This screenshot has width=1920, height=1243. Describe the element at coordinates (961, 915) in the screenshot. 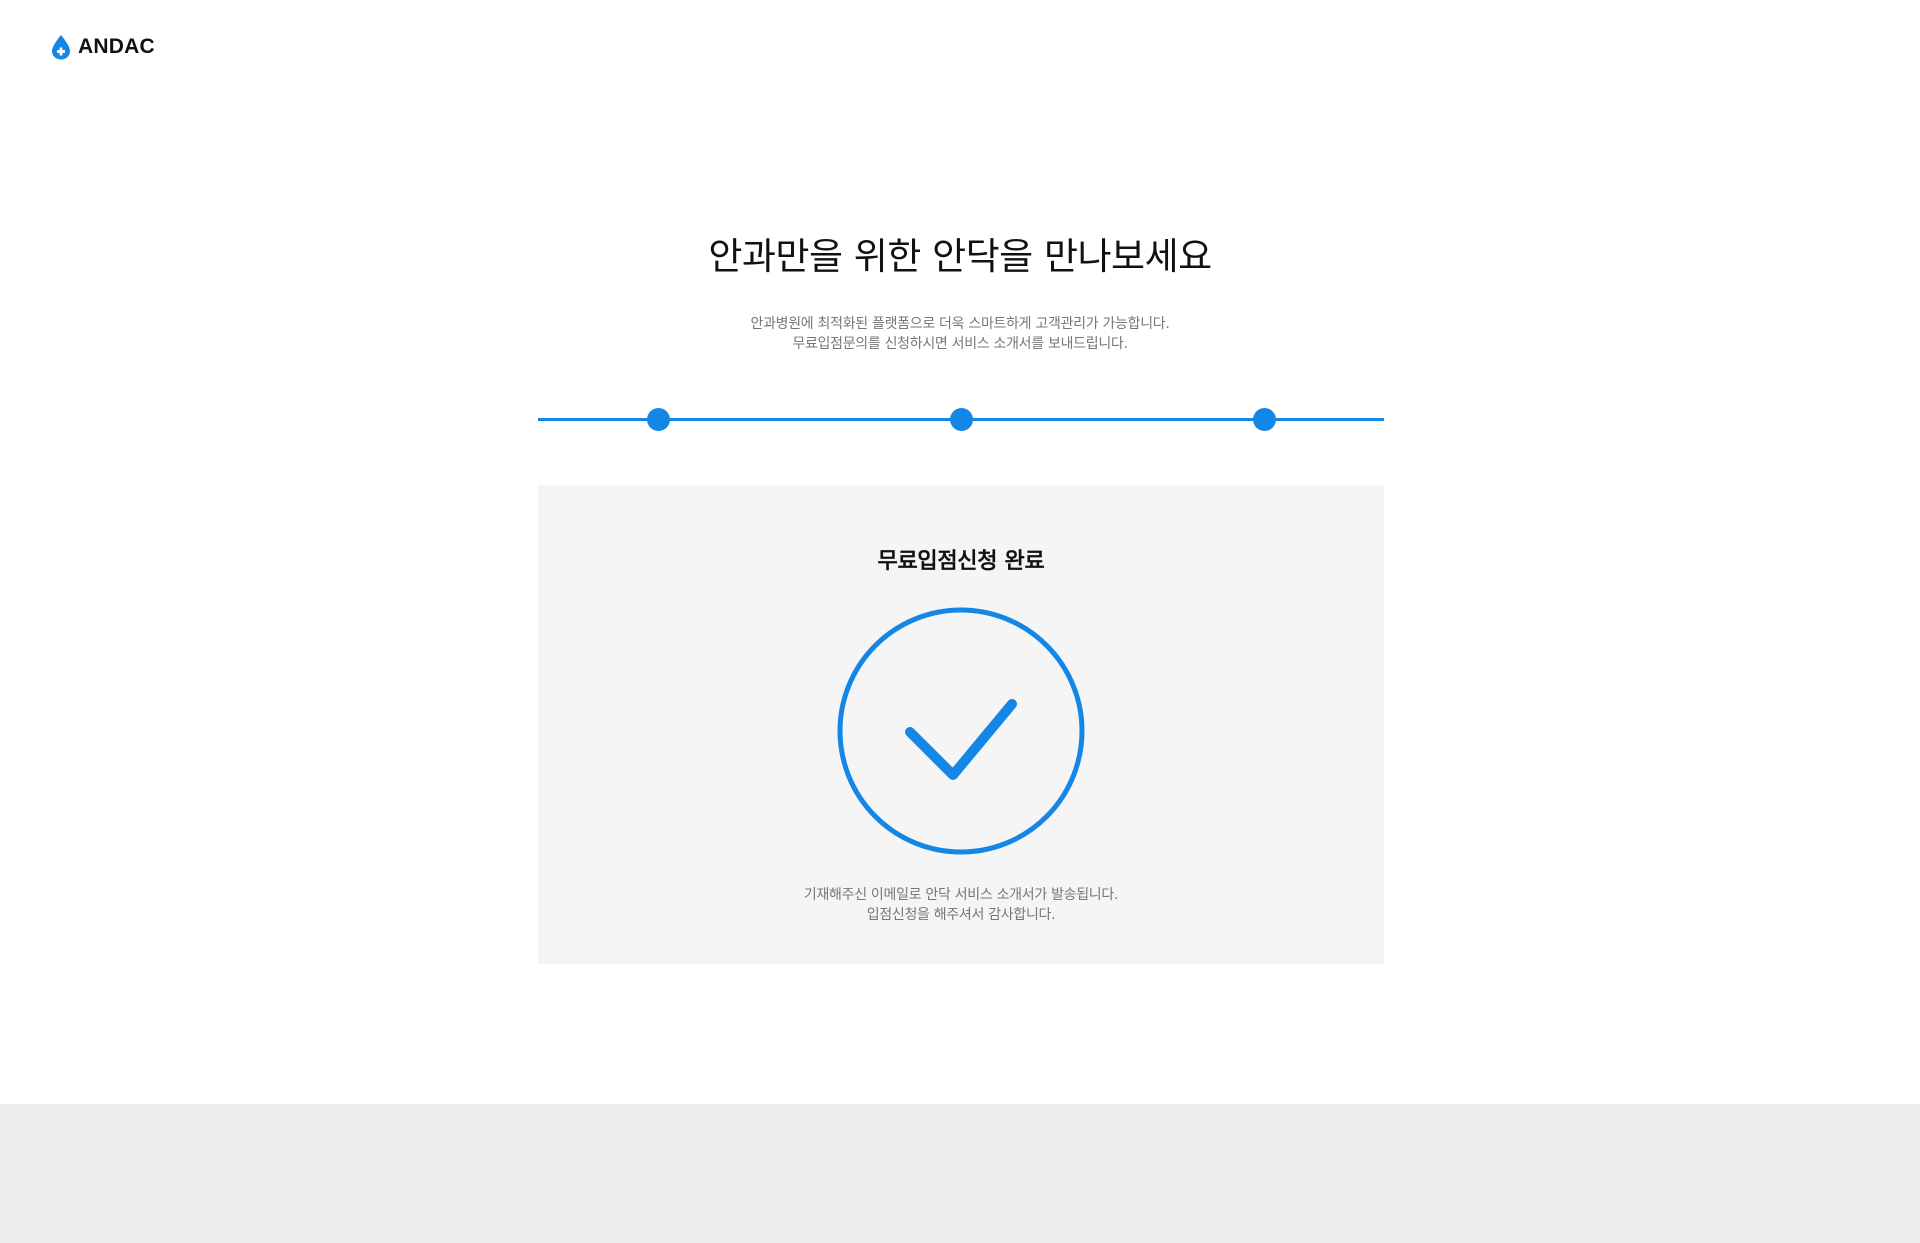

I see `completion-message-line: 입점신청을 해주셔서 감사합니다.` at that location.